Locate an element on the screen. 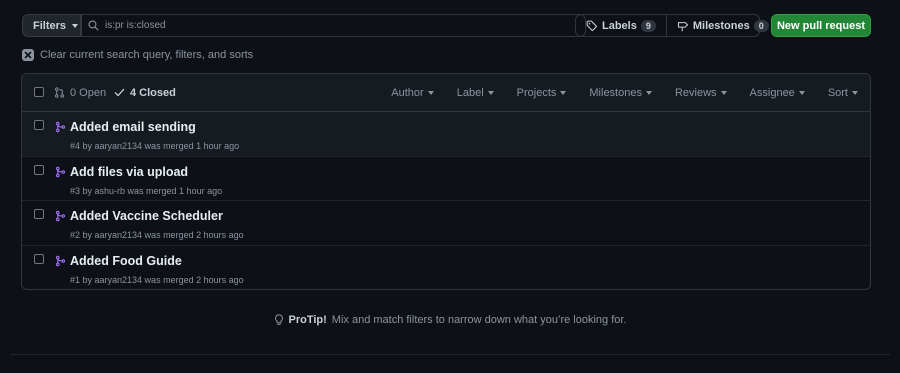 This screenshot has width=900, height=373. projects-filter-label: Projects is located at coordinates (536, 93).